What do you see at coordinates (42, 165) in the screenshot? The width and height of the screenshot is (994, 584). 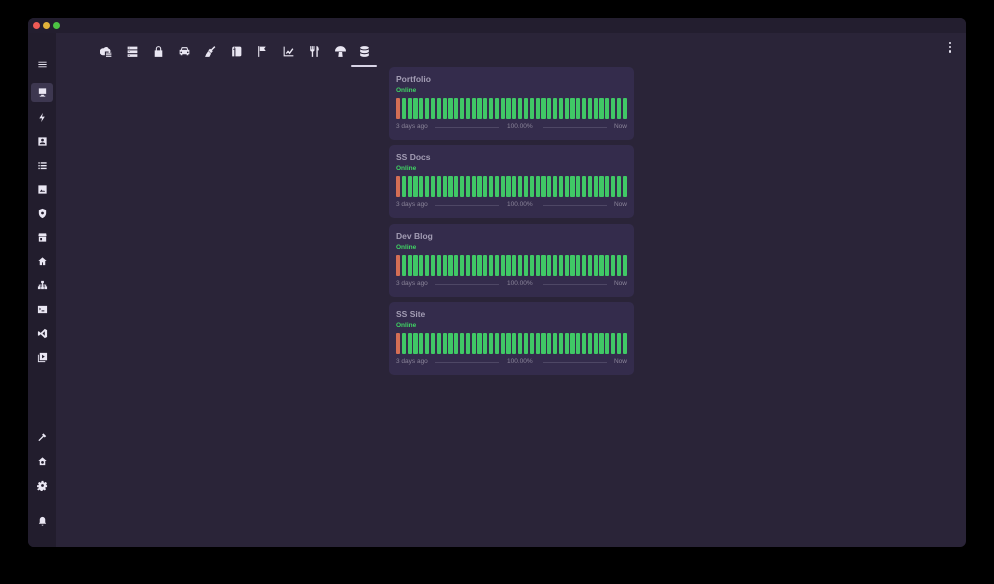 I see `sidebar-item-list` at bounding box center [42, 165].